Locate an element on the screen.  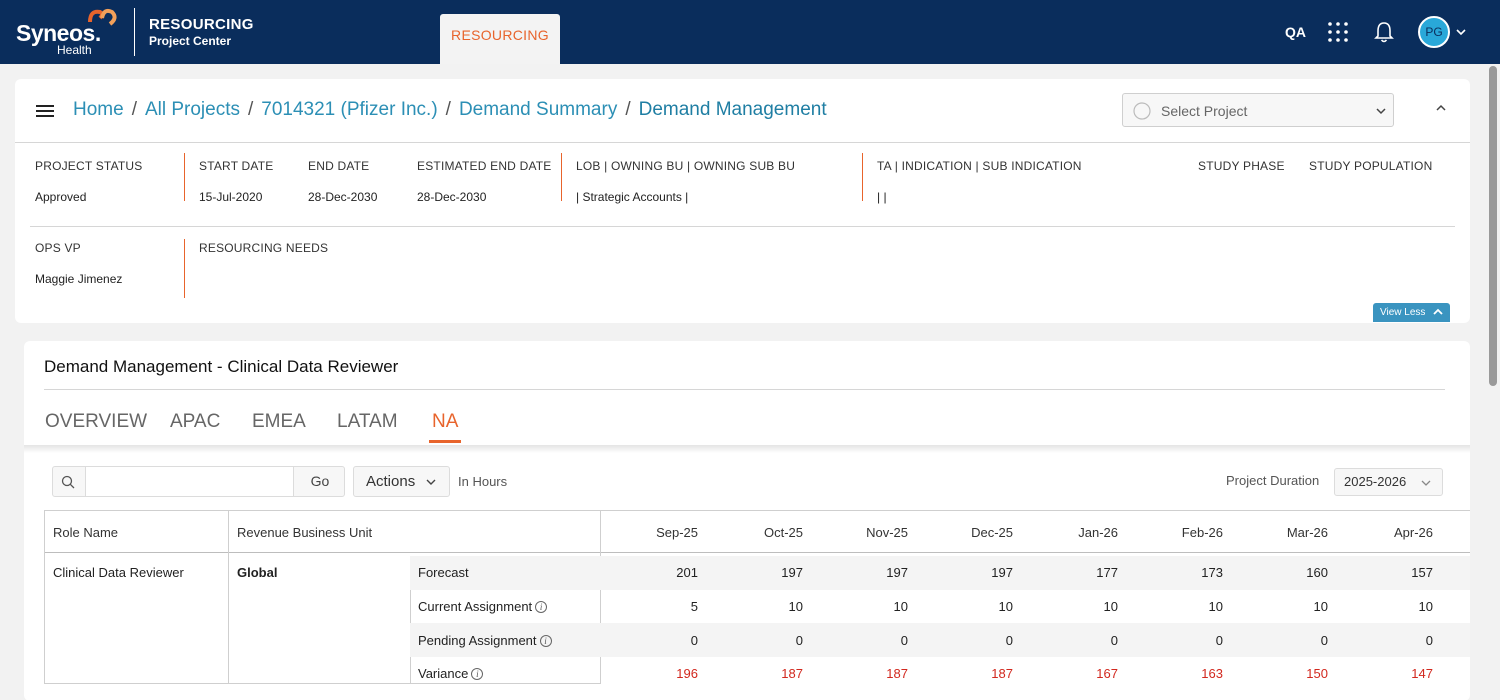
project-status-label: PROJECT STATUS is located at coordinates (89, 166).